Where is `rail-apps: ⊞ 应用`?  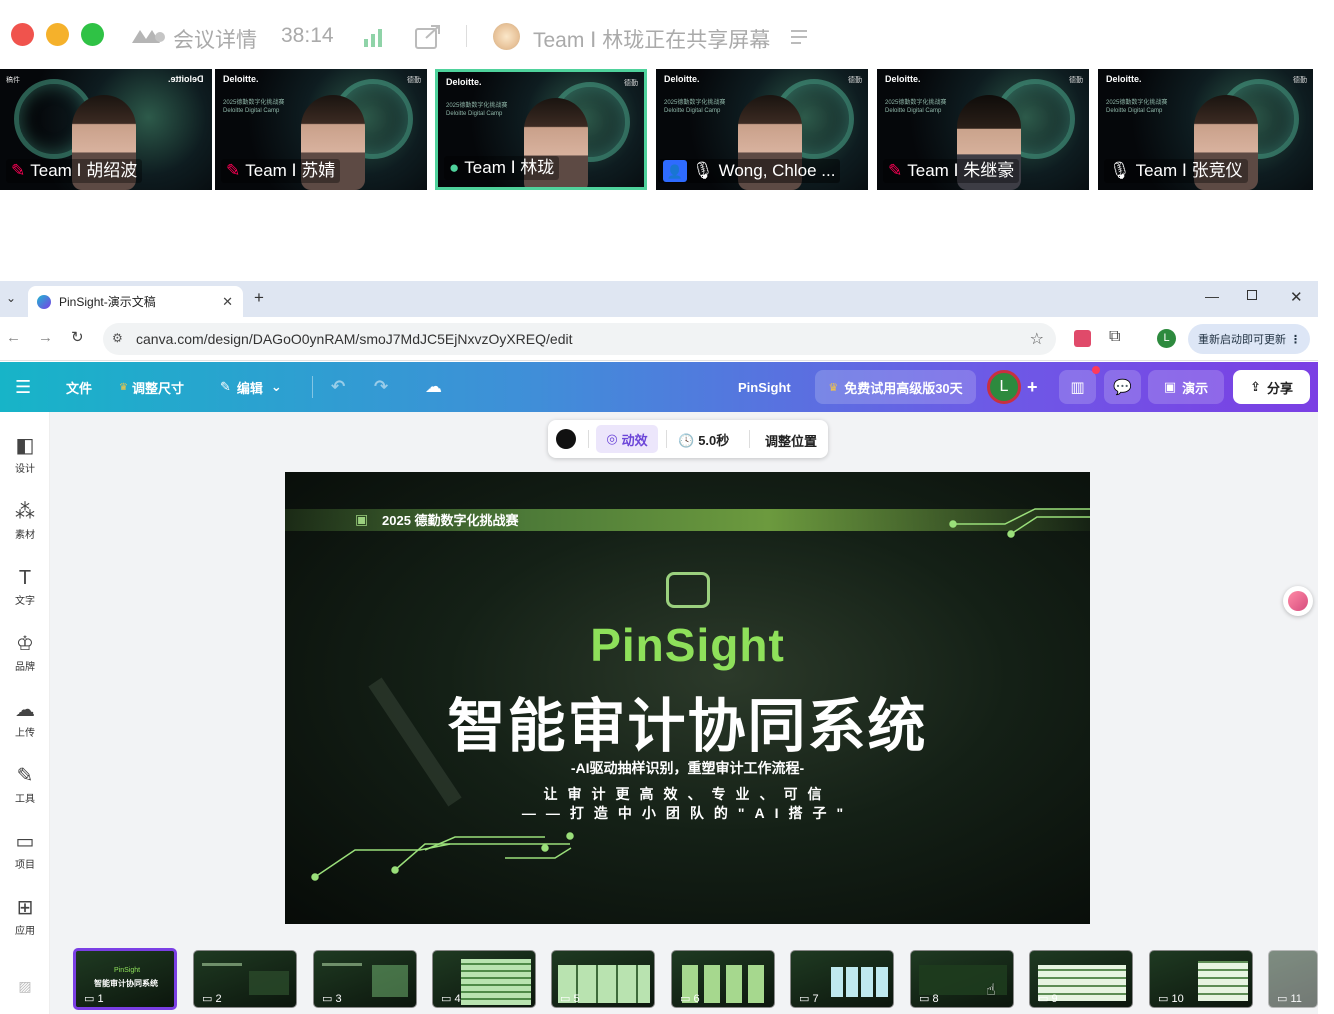
rail-apps: ⊞ 应用 is located at coordinates (25, 916).